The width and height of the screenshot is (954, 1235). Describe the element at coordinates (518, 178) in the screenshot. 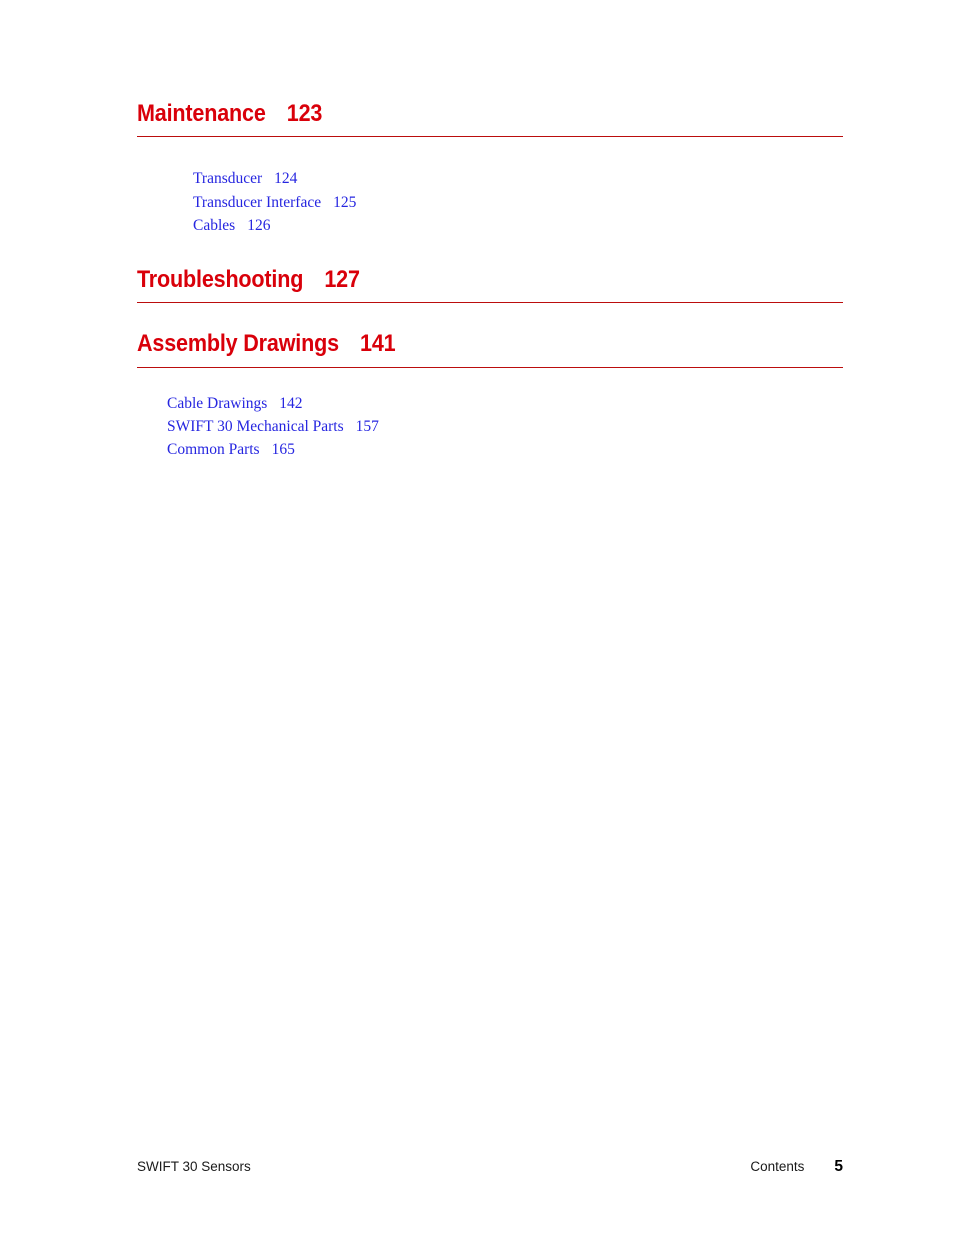

I see `toc-entry: Transducer 124` at that location.